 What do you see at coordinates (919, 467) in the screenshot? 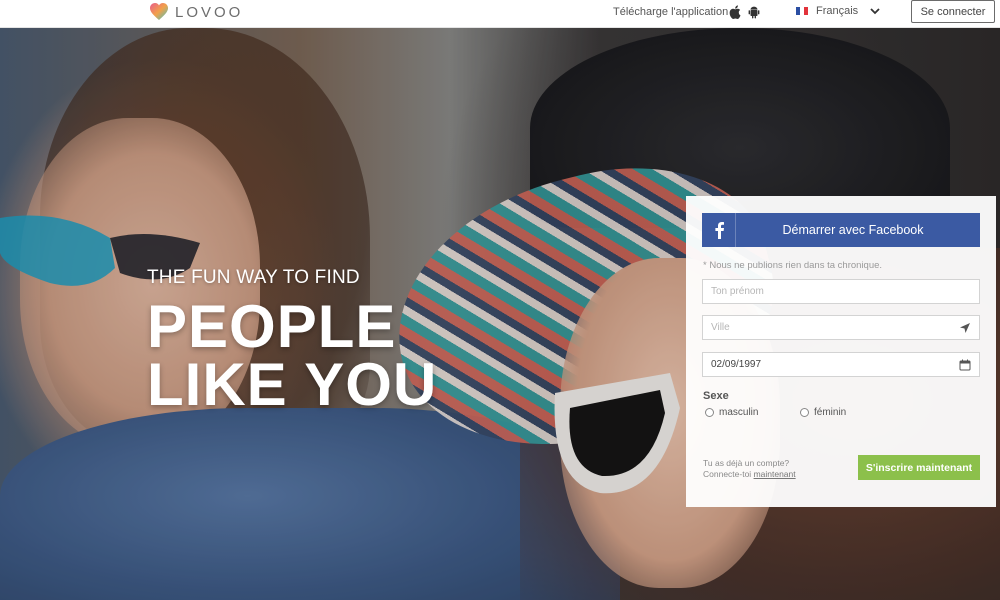
I see `signup-button: S'inscrire maintenant` at bounding box center [919, 467].